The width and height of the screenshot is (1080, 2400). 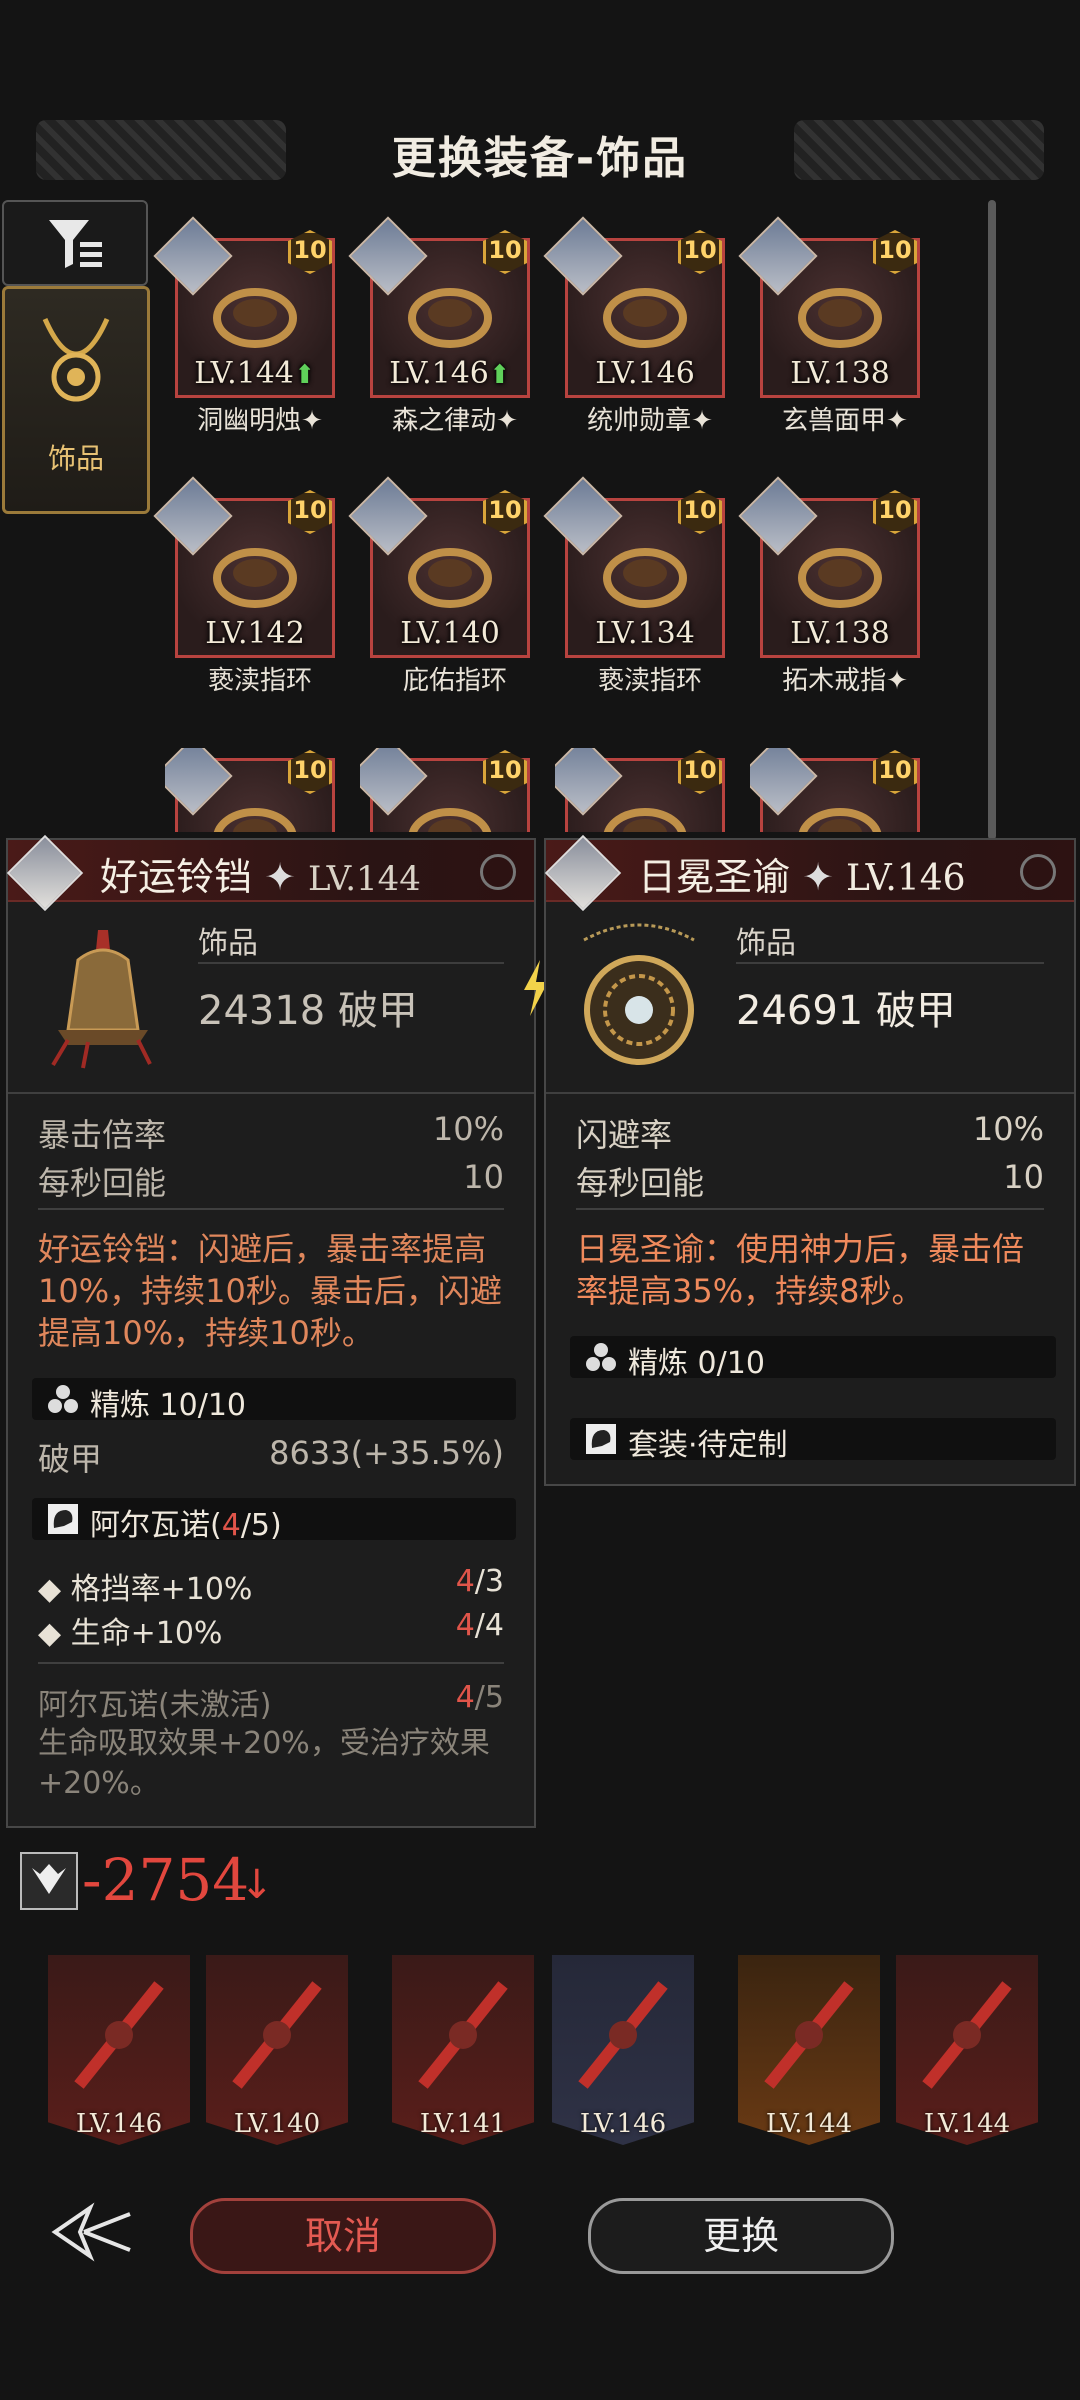 What do you see at coordinates (708, 1445) in the screenshot?
I see `set-status: 套装·待定制` at bounding box center [708, 1445].